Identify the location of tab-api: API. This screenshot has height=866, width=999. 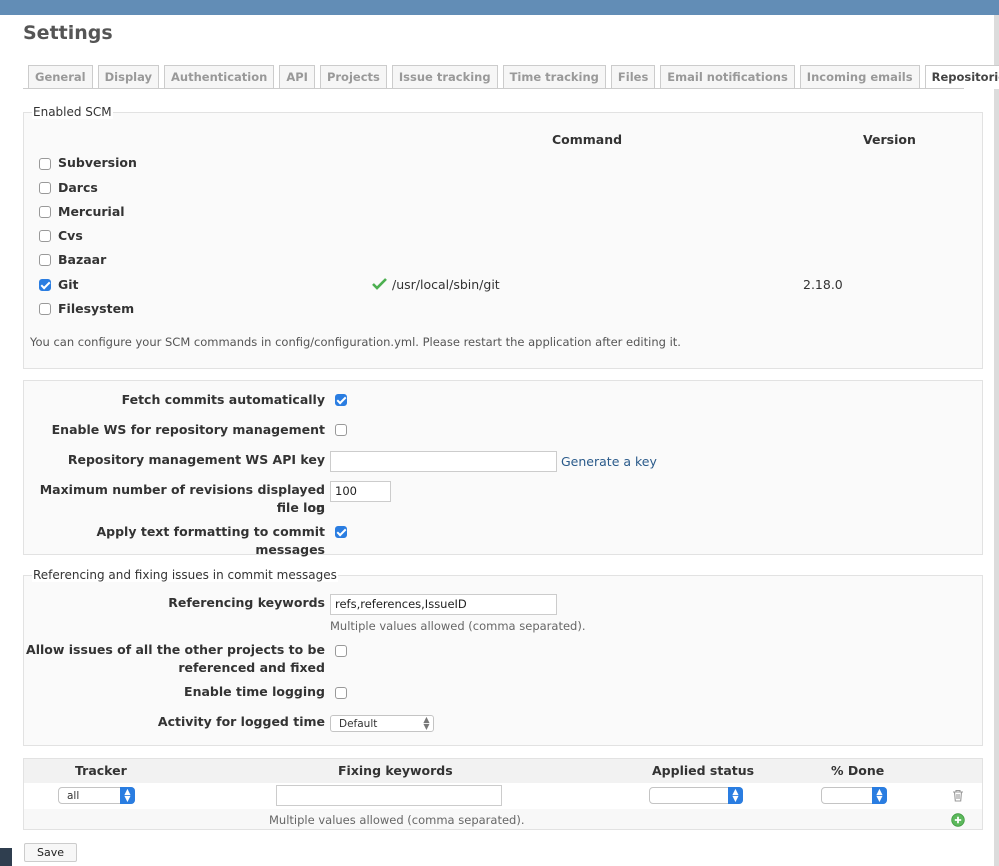
(297, 76).